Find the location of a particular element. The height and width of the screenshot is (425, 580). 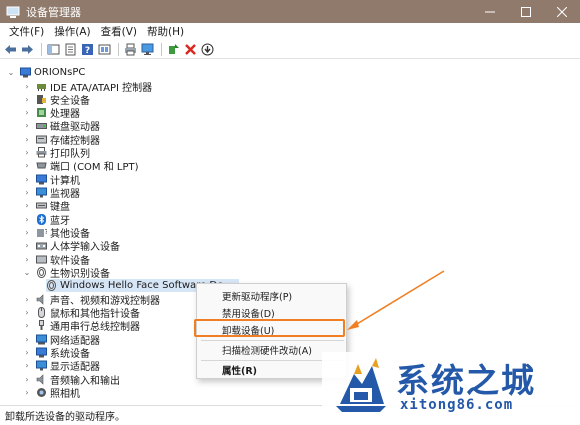

tree-category: › 键盘 is located at coordinates (46, 206).